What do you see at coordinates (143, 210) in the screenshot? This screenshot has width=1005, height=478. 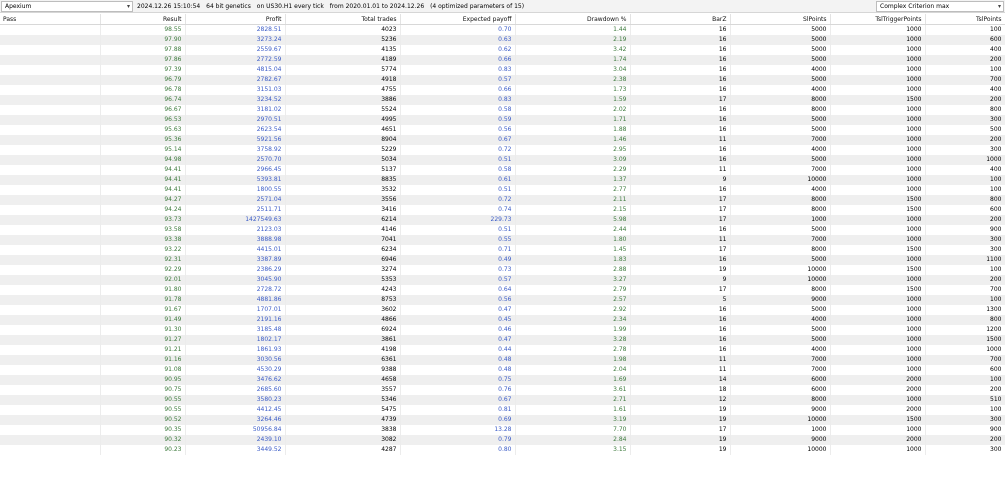 I see `cell-result: 94.24` at bounding box center [143, 210].